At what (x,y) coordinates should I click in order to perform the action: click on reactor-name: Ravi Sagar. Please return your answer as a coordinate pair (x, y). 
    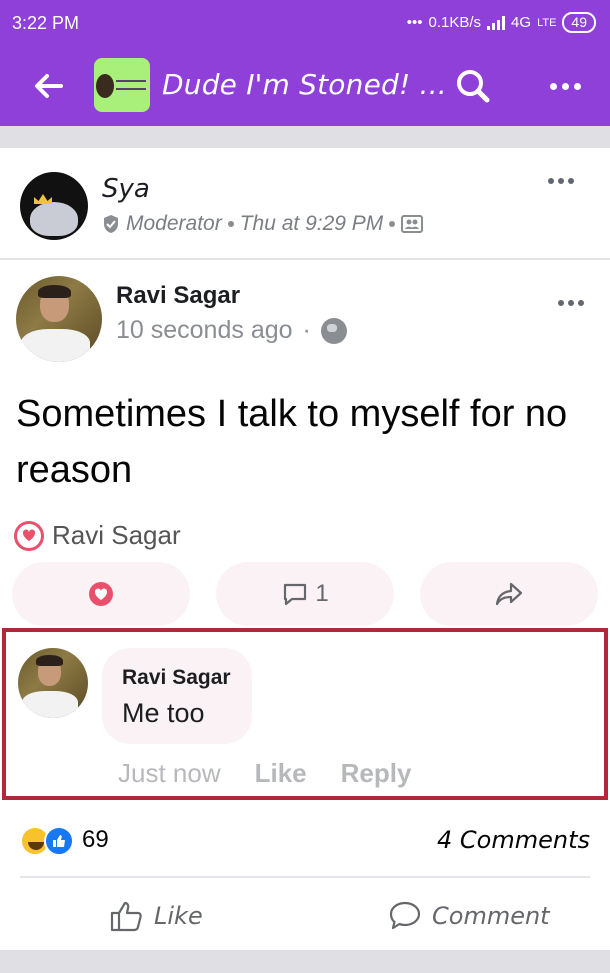
    Looking at the image, I should click on (116, 535).